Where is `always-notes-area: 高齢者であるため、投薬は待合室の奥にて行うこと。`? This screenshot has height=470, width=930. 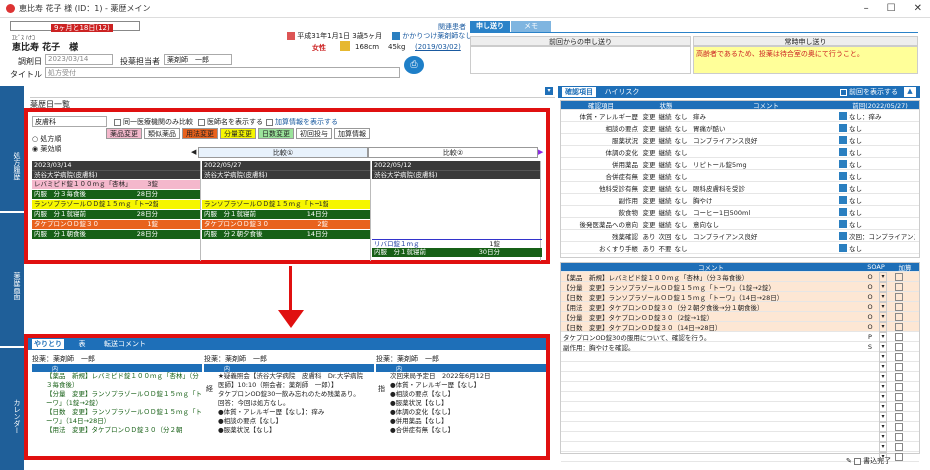
always-notes-area: 高齢者であるため、投薬は待合室の奥にて行うこと。 is located at coordinates (805, 60).